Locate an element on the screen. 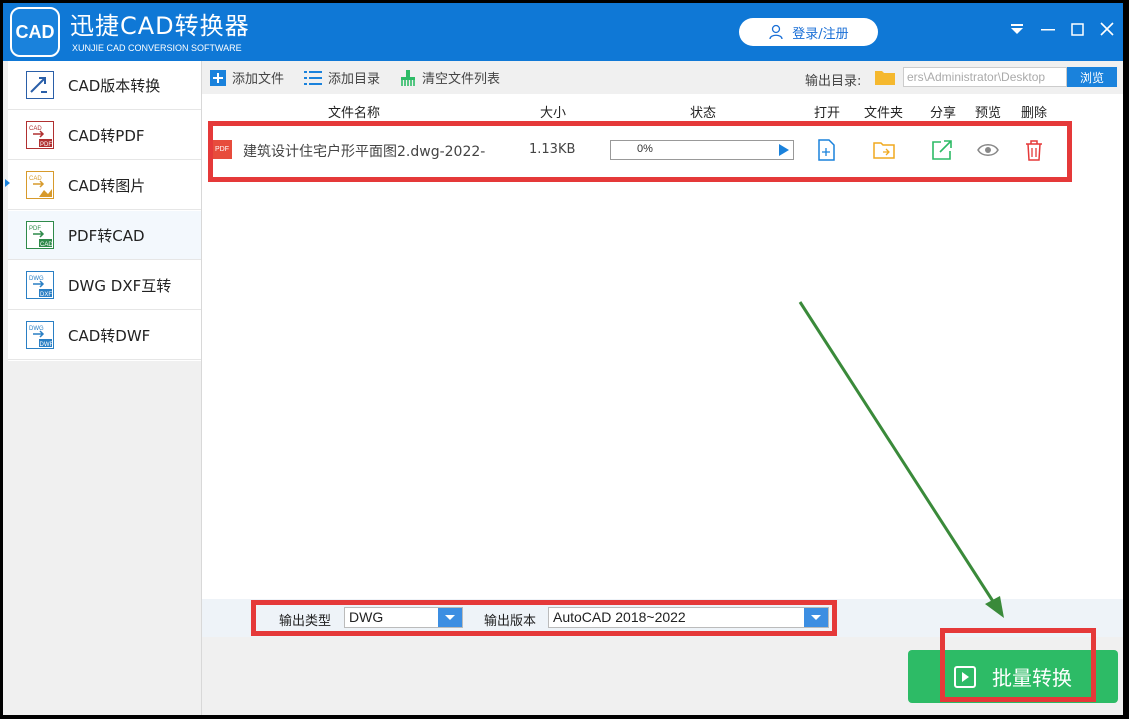 Image resolution: width=1129 pixels, height=719 pixels. open-file-icon is located at coordinates (826, 150).